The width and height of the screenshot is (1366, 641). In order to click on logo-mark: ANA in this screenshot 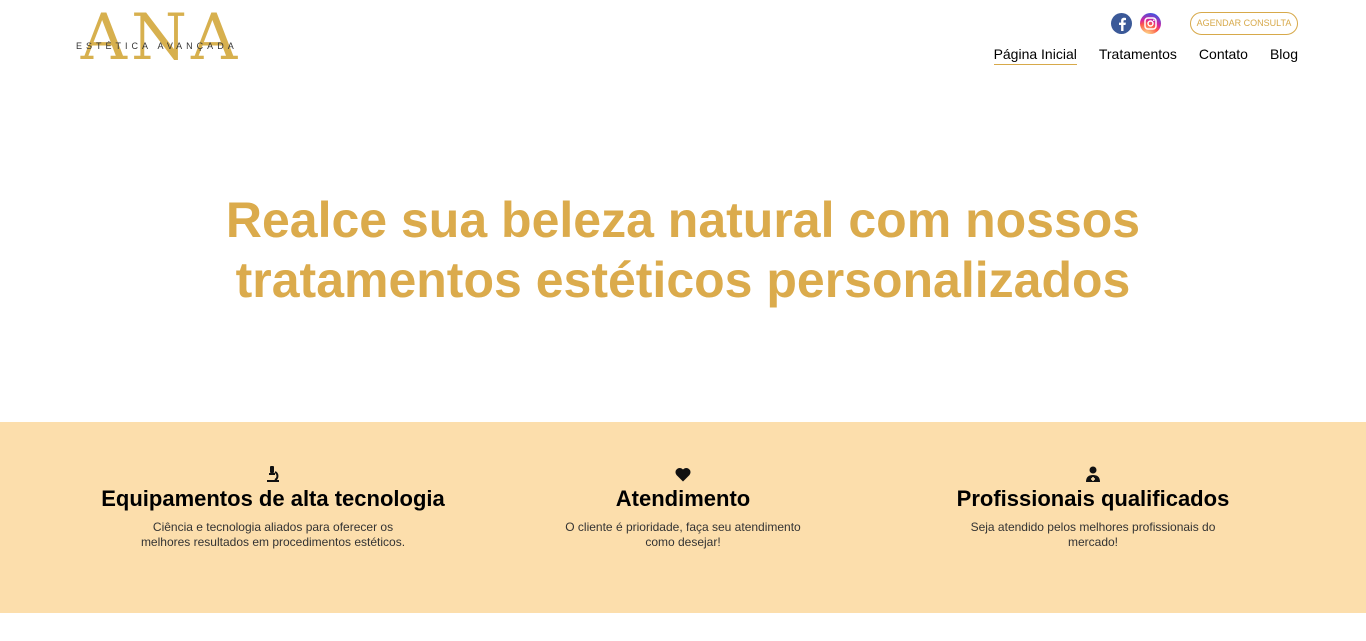, I will do `click(161, 38)`.